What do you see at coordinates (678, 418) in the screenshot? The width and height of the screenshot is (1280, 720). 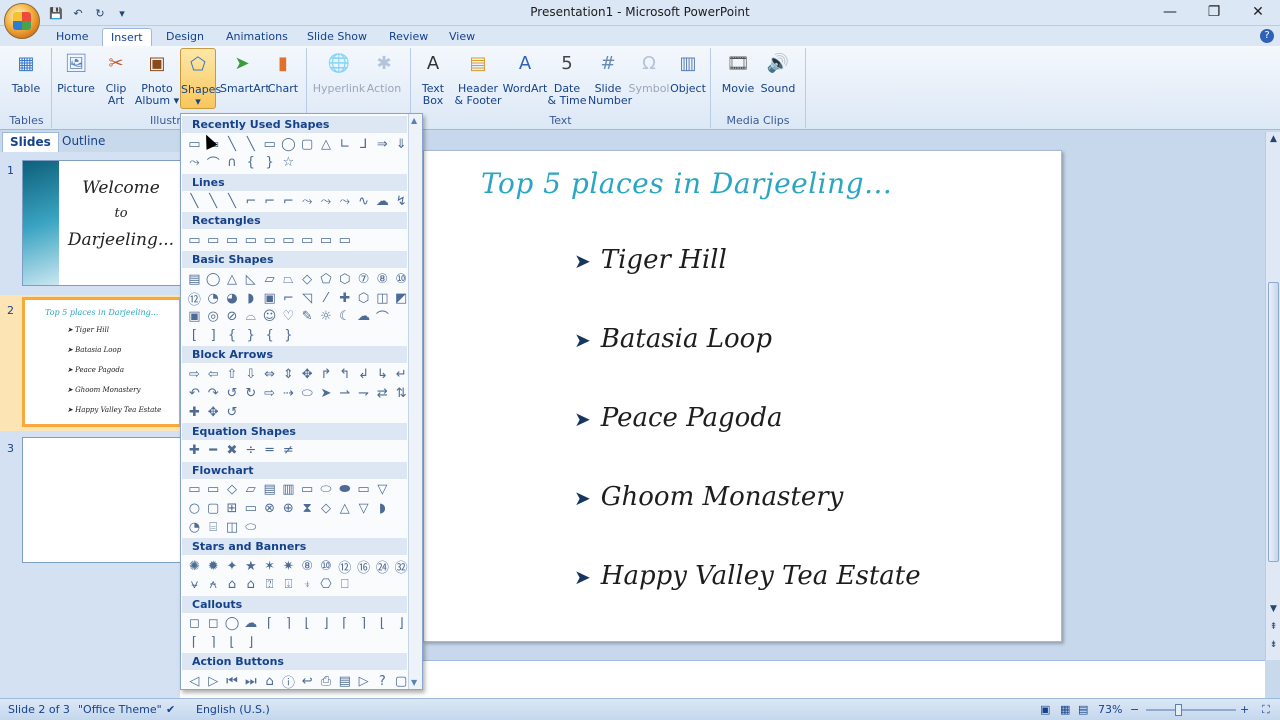 I see `slide-bullet: ➤ Peace Pagoda` at bounding box center [678, 418].